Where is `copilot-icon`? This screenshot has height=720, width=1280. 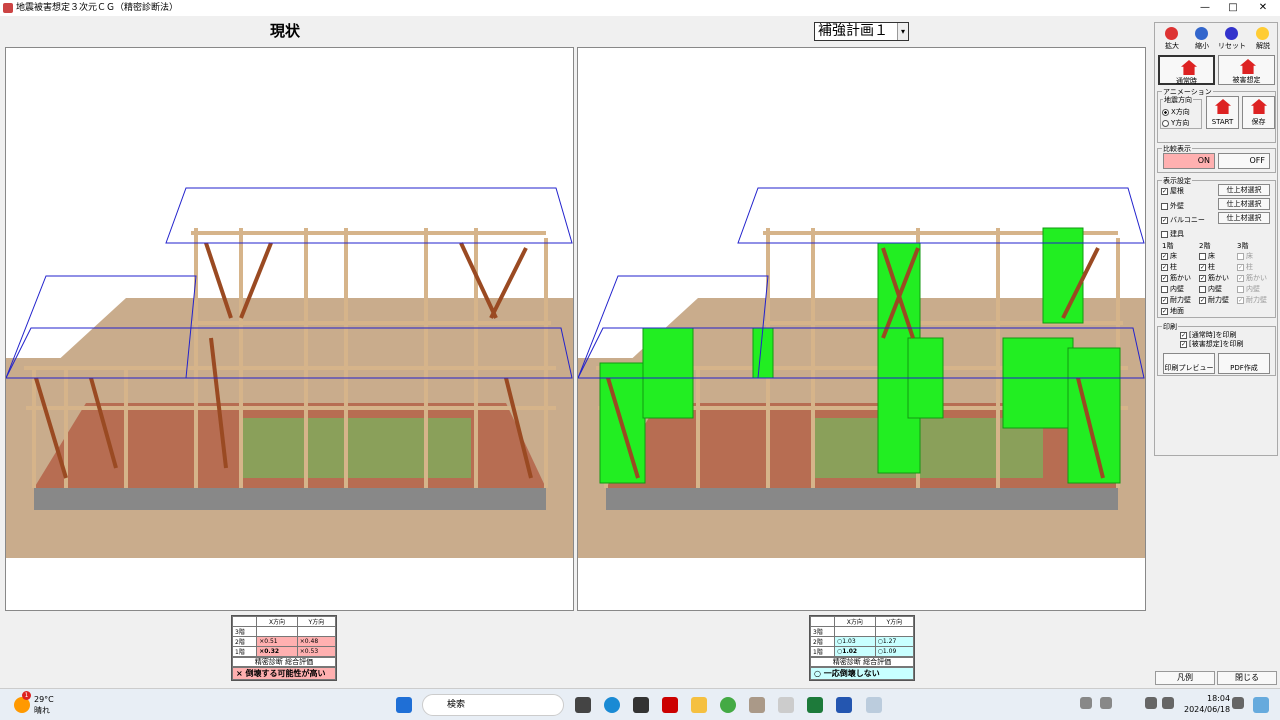
copilot-icon is located at coordinates (1261, 705).